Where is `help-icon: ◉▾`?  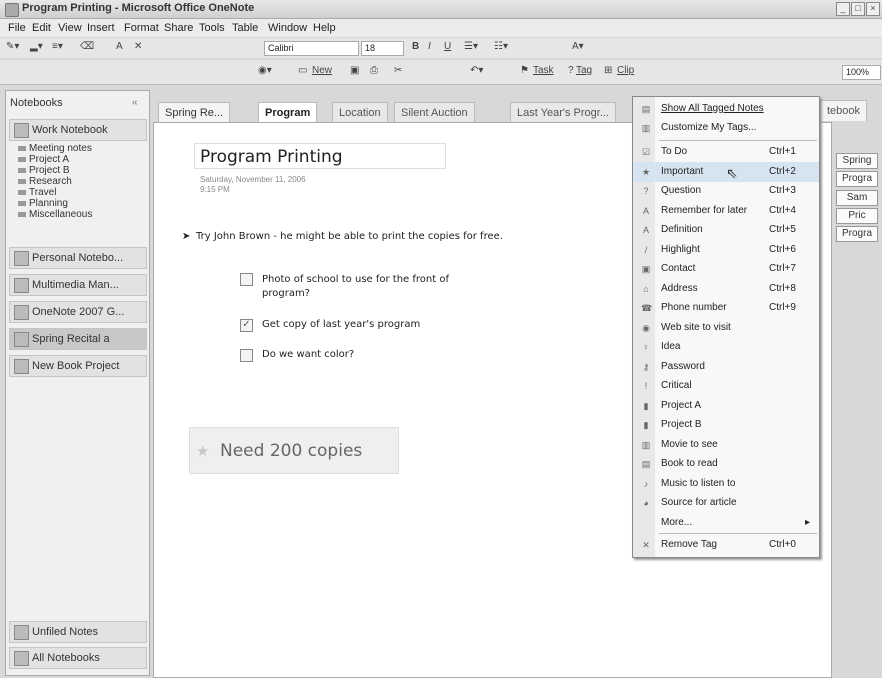
help-icon: ◉▾ is located at coordinates (265, 72).